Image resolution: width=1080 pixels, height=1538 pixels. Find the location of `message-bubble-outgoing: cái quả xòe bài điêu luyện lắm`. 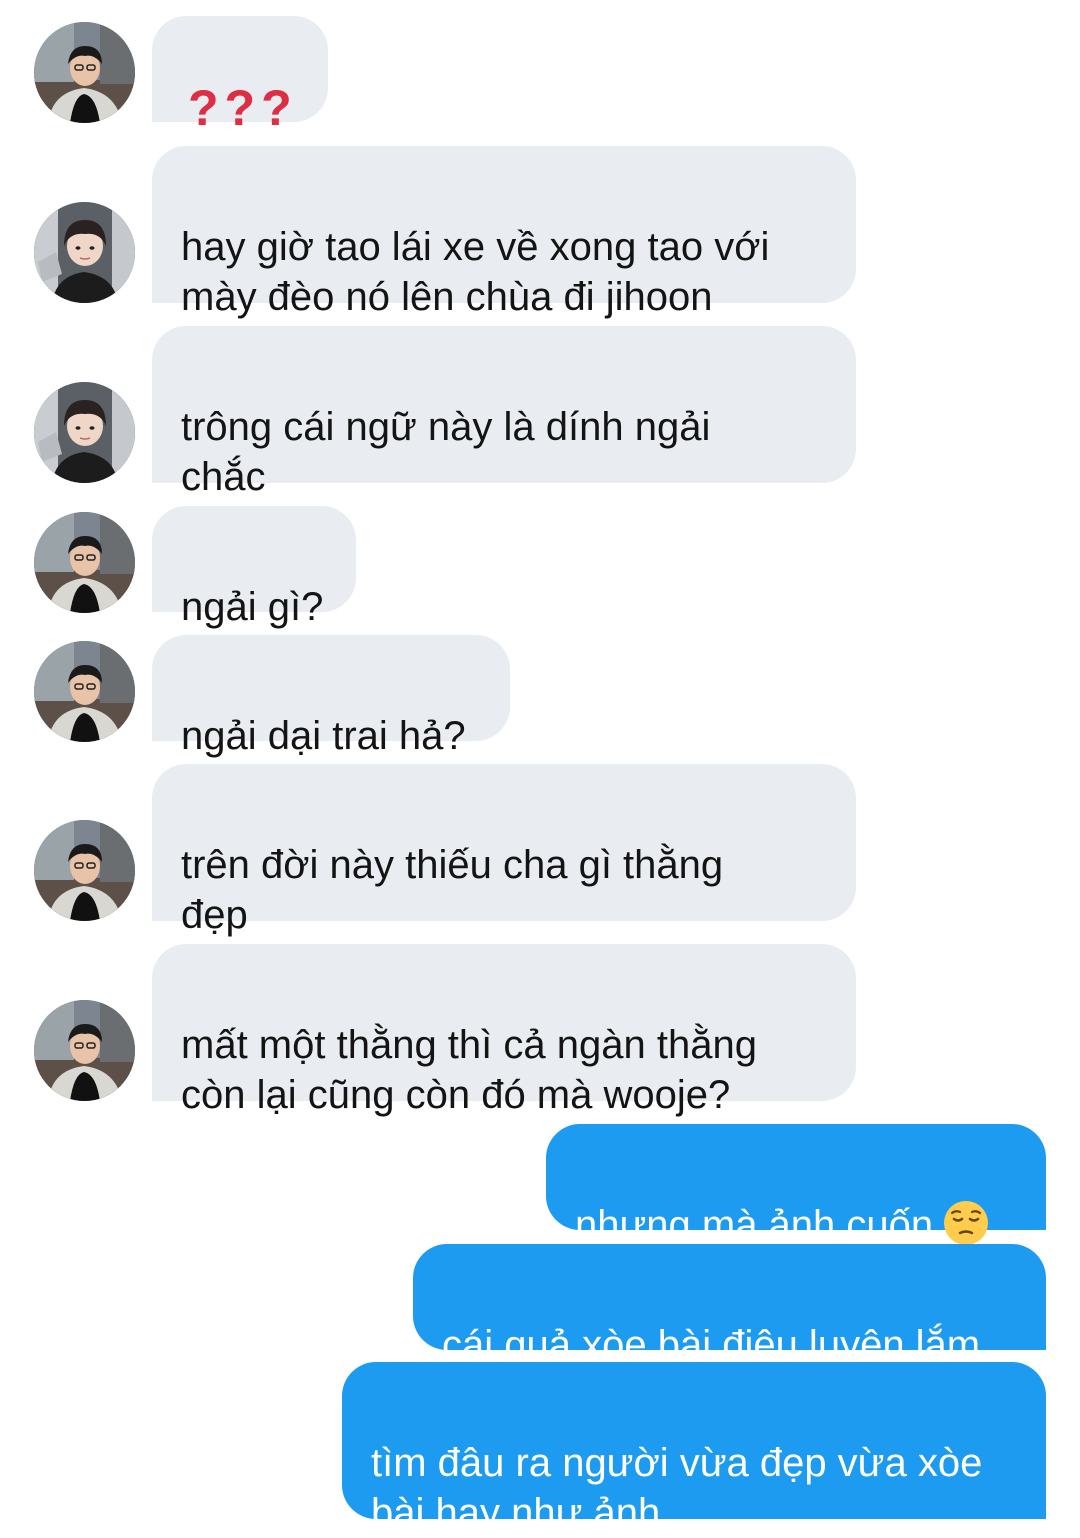

message-bubble-outgoing: cái quả xòe bài điêu luyện lắm is located at coordinates (729, 1305).